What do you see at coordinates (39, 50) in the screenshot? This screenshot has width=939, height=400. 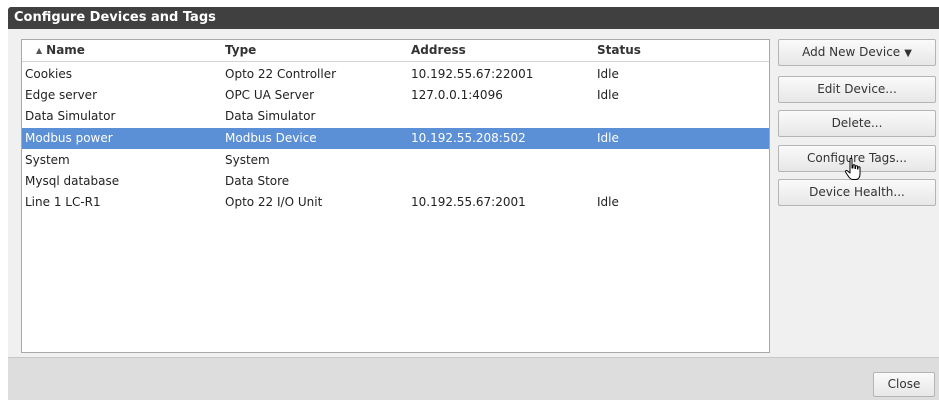 I see `sort-ascending-icon: ▲` at bounding box center [39, 50].